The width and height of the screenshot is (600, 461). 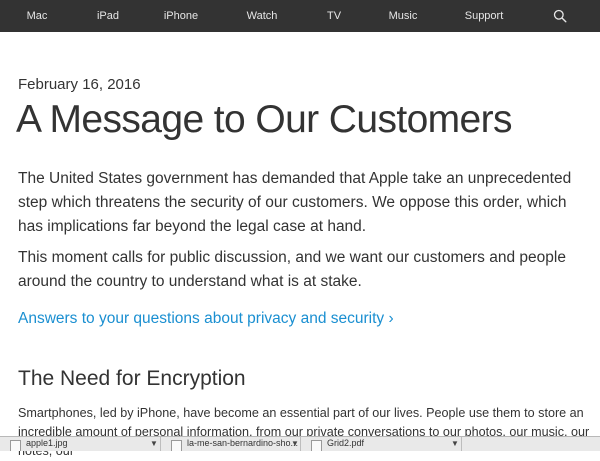 What do you see at coordinates (47, 443) in the screenshot?
I see `download-filename: apple1.jpg` at bounding box center [47, 443].